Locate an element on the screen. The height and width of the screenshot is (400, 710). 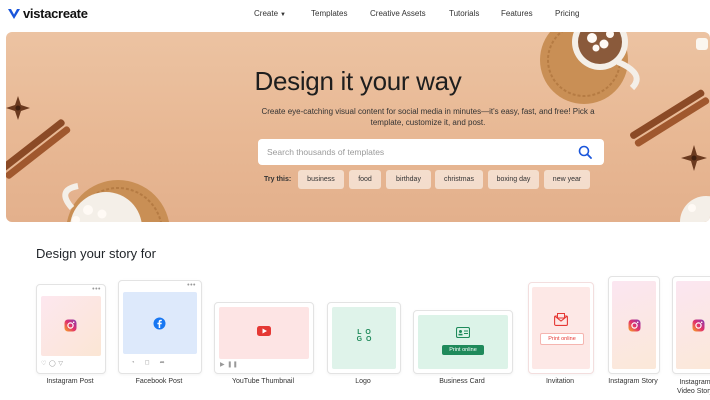
format-card-instagram-story is located at coordinates (634, 325).